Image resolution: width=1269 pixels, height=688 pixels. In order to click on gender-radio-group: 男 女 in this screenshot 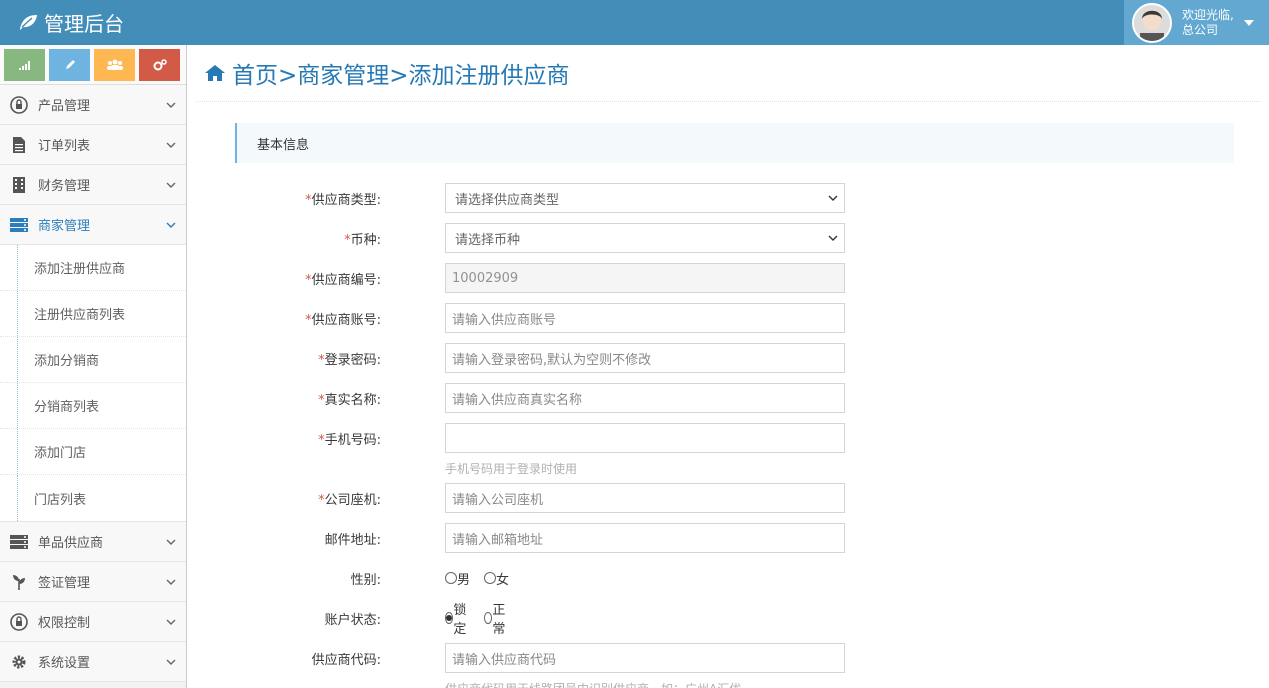, I will do `click(484, 578)`.